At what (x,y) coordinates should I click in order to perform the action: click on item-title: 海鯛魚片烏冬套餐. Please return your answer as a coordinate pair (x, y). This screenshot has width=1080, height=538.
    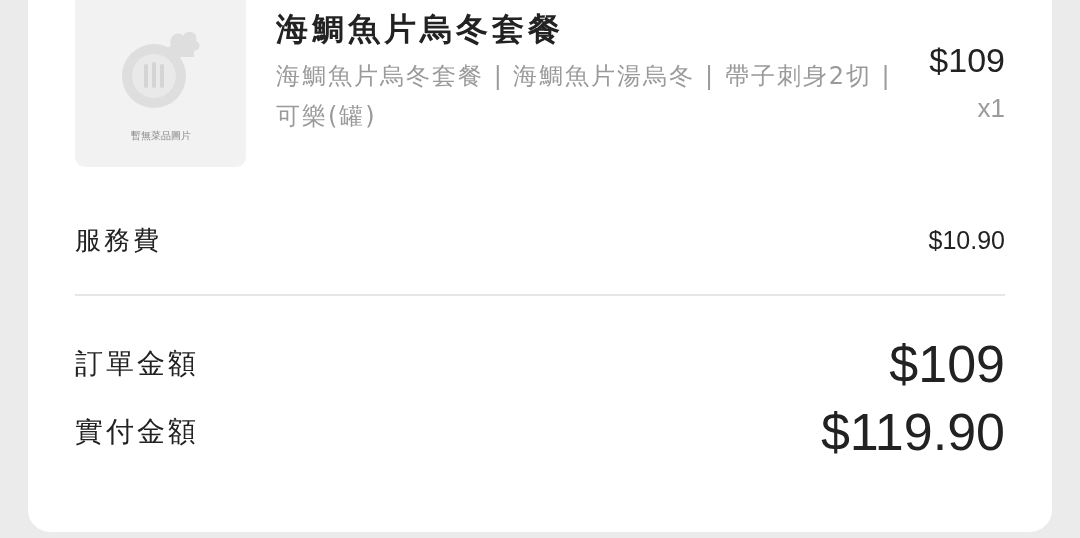
    Looking at the image, I should click on (420, 29).